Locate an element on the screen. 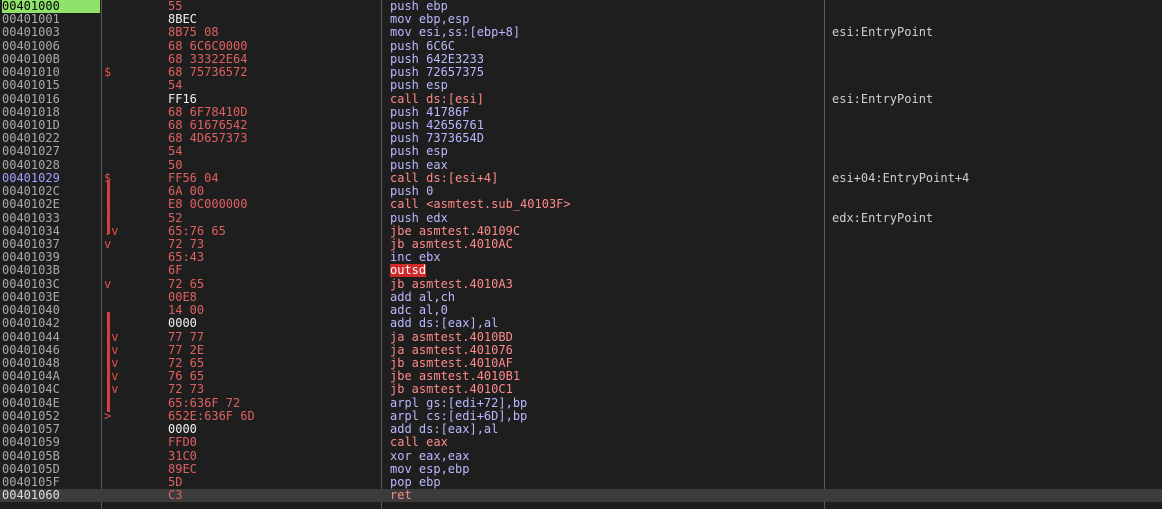  table-row: 0040105B 31C0 xor eax,eax is located at coordinates (581, 456).